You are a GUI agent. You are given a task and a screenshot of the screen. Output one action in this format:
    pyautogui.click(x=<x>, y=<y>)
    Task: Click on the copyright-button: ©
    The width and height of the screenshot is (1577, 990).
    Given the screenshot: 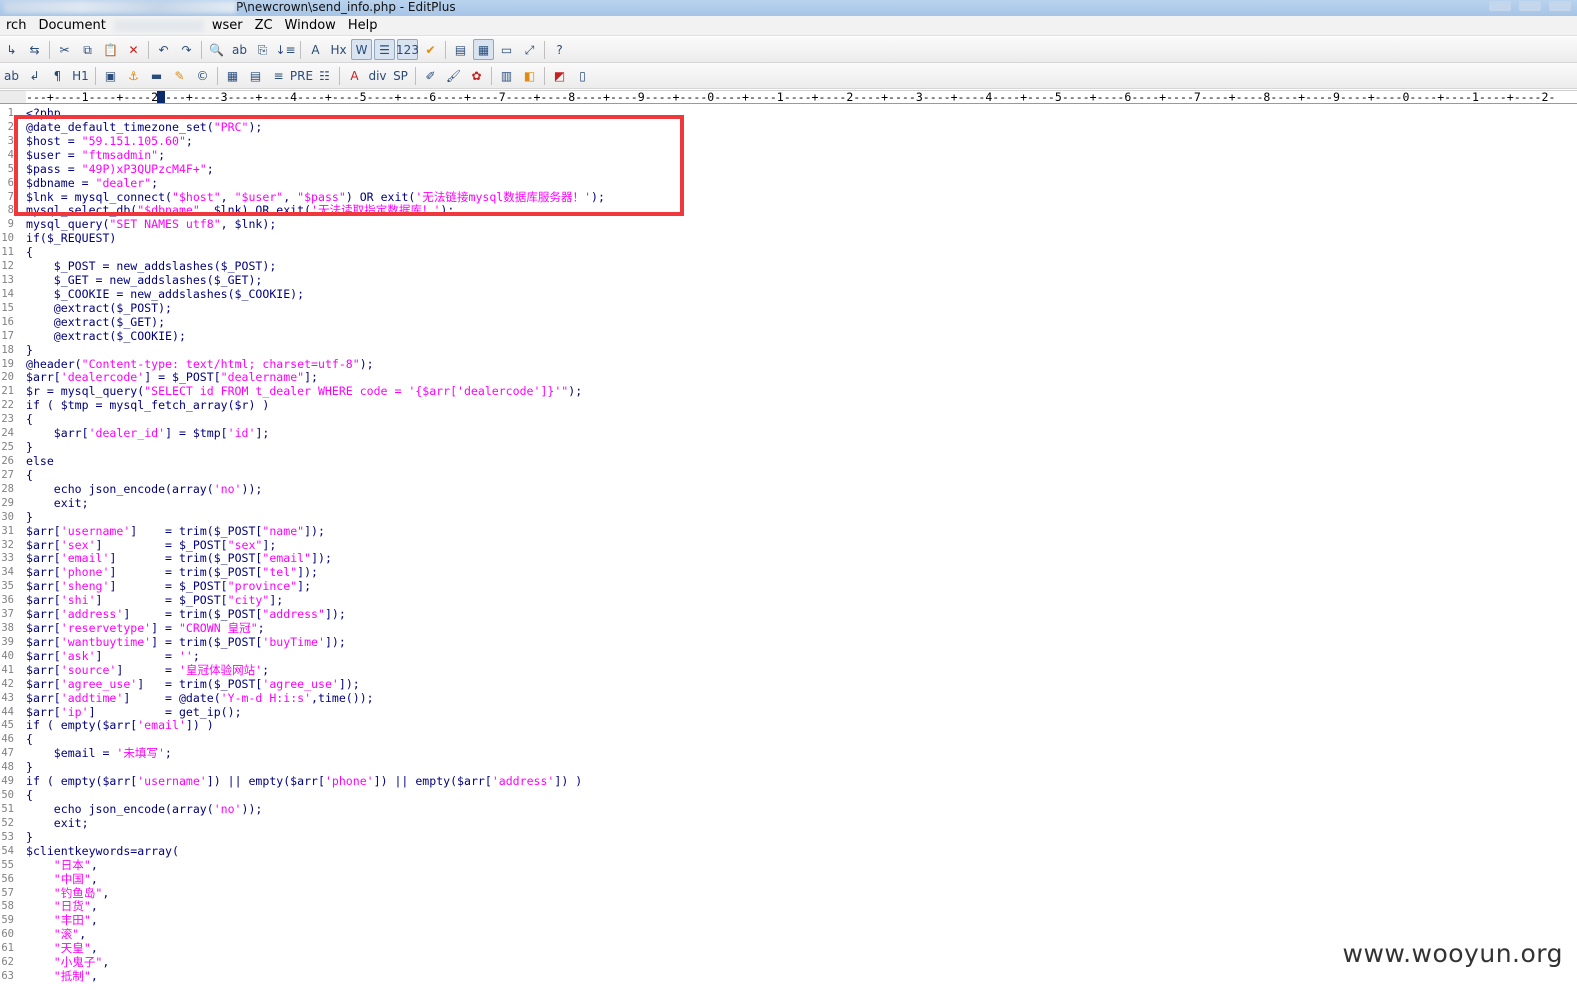 What is the action you would take?
    pyautogui.click(x=202, y=75)
    